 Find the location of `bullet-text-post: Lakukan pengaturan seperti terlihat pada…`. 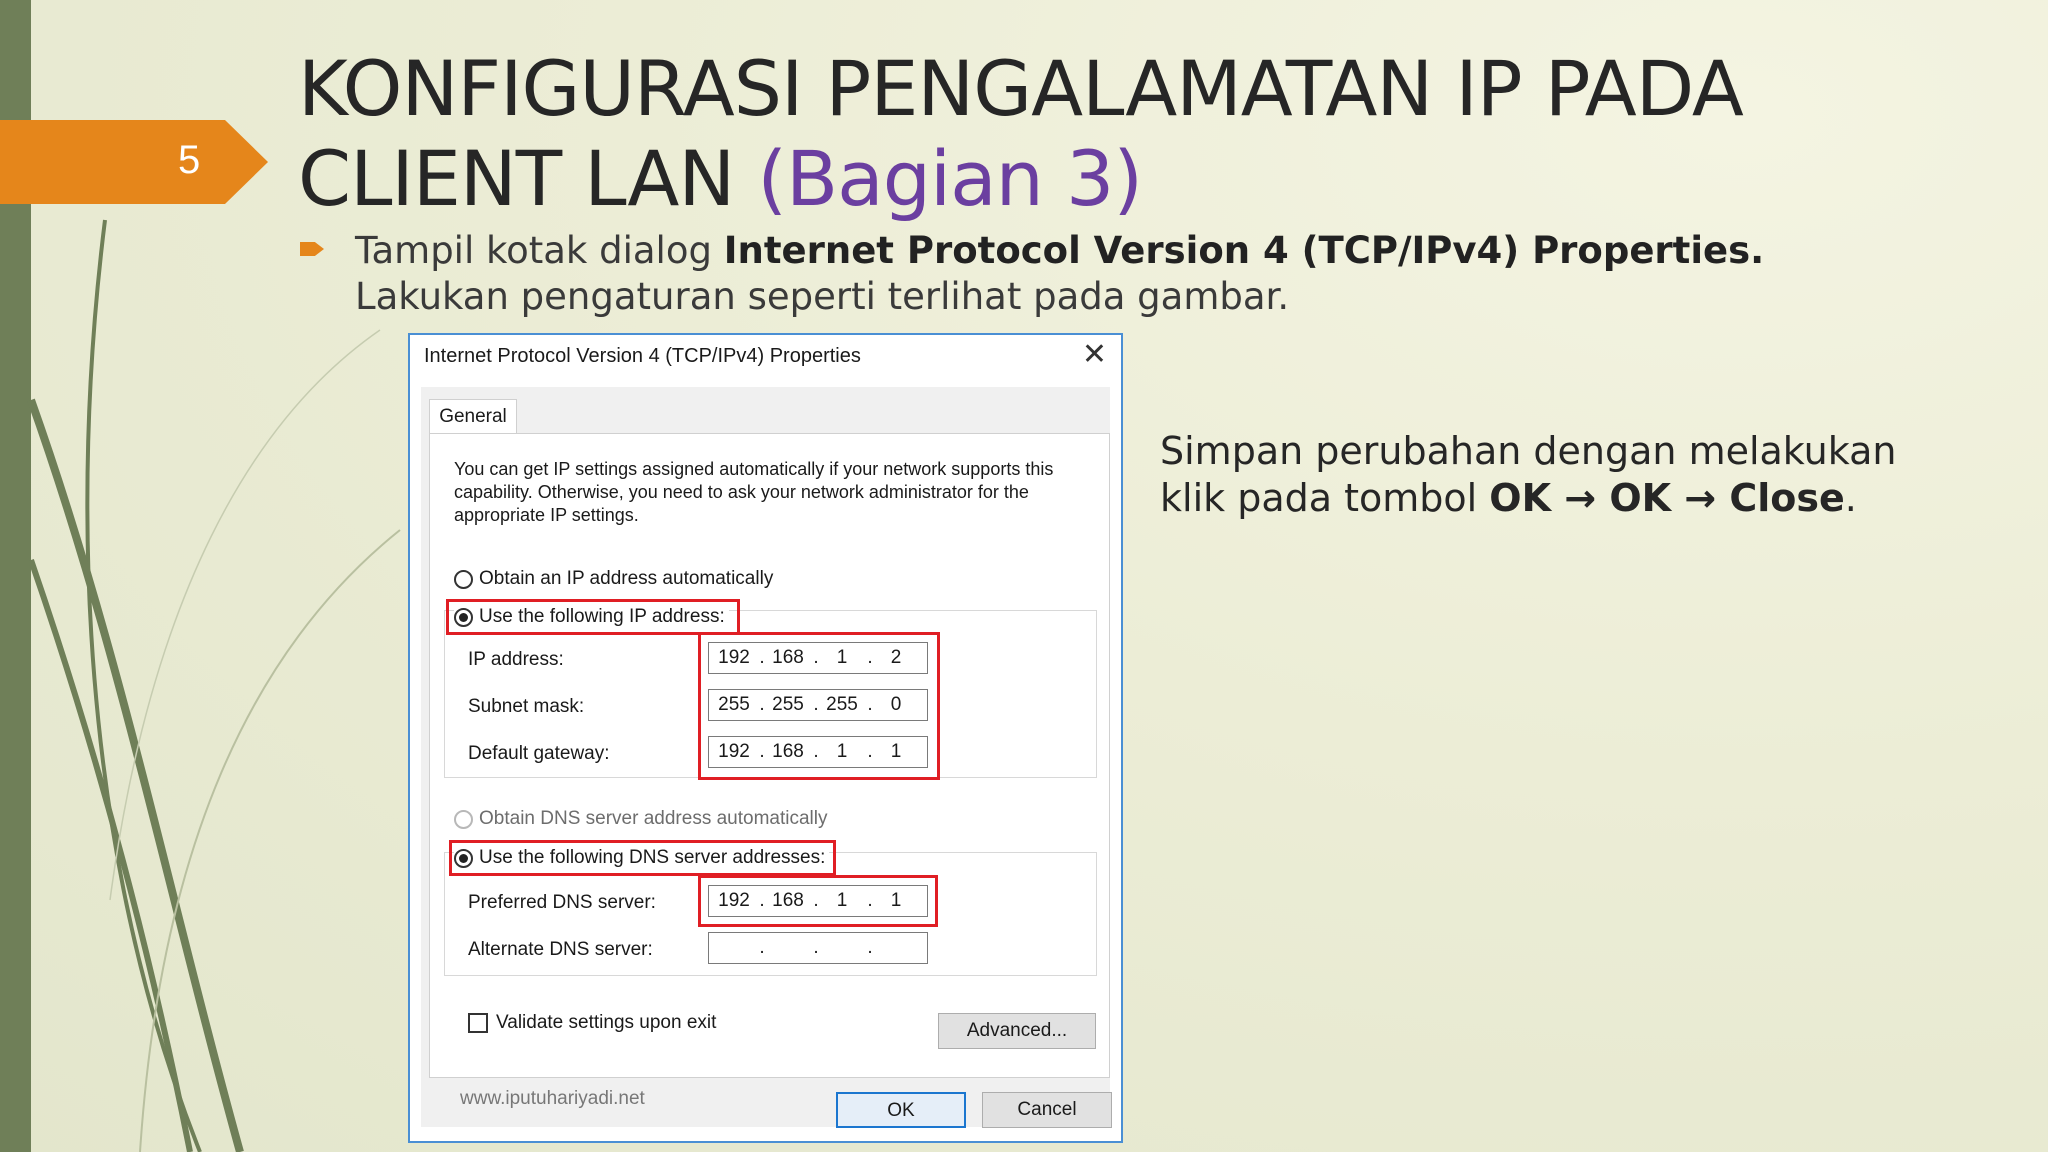

bullet-text-post: Lakukan pengaturan seperti terlihat pada… is located at coordinates (822, 296).